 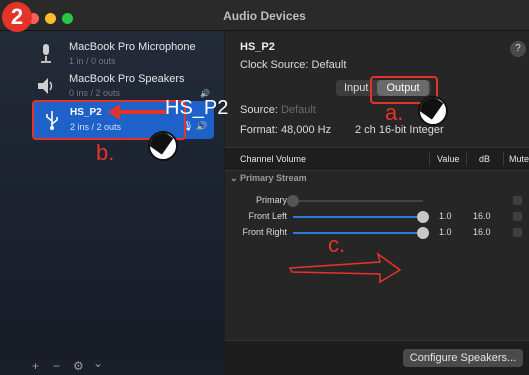 What do you see at coordinates (114, 112) in the screenshot?
I see `annotation-arrow-b-head` at bounding box center [114, 112].